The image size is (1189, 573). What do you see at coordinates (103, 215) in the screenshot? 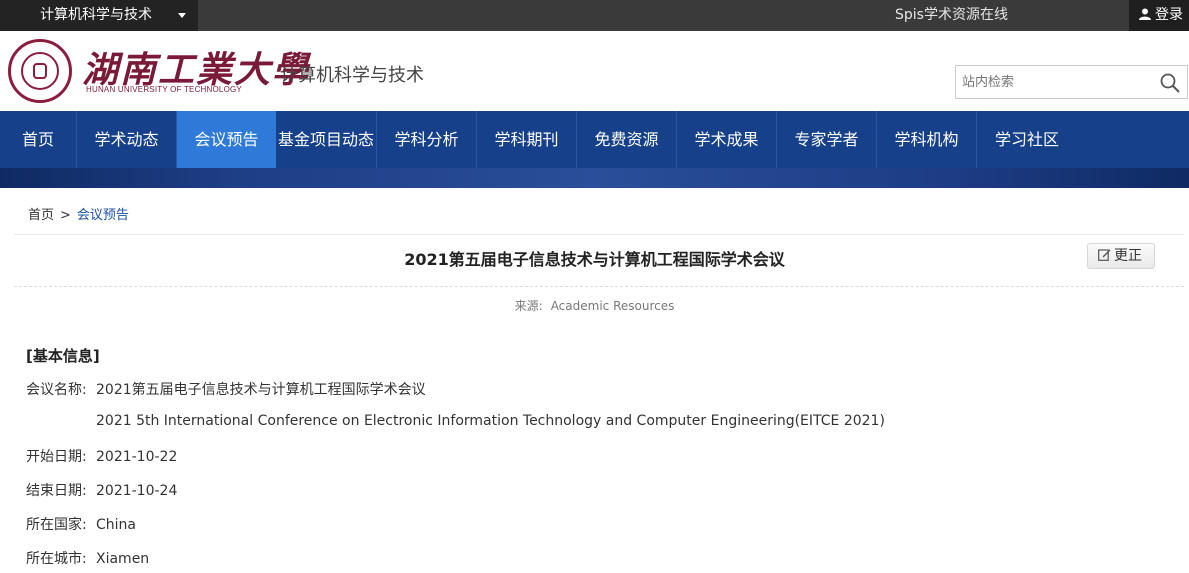
I see `breadcrumb-current: 会议预告` at bounding box center [103, 215].